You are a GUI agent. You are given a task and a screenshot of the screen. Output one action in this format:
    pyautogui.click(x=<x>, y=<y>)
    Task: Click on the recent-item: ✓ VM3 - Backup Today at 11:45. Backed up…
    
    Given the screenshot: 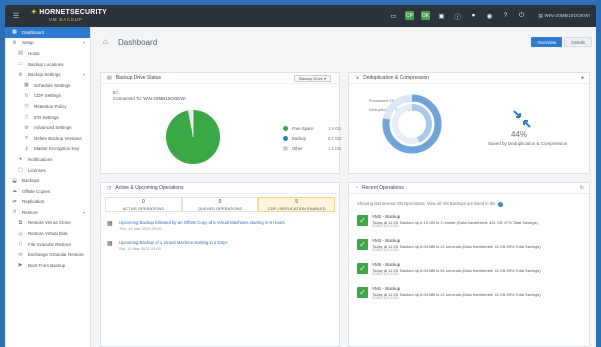 What is the action you would take?
    pyautogui.click(x=472, y=245)
    